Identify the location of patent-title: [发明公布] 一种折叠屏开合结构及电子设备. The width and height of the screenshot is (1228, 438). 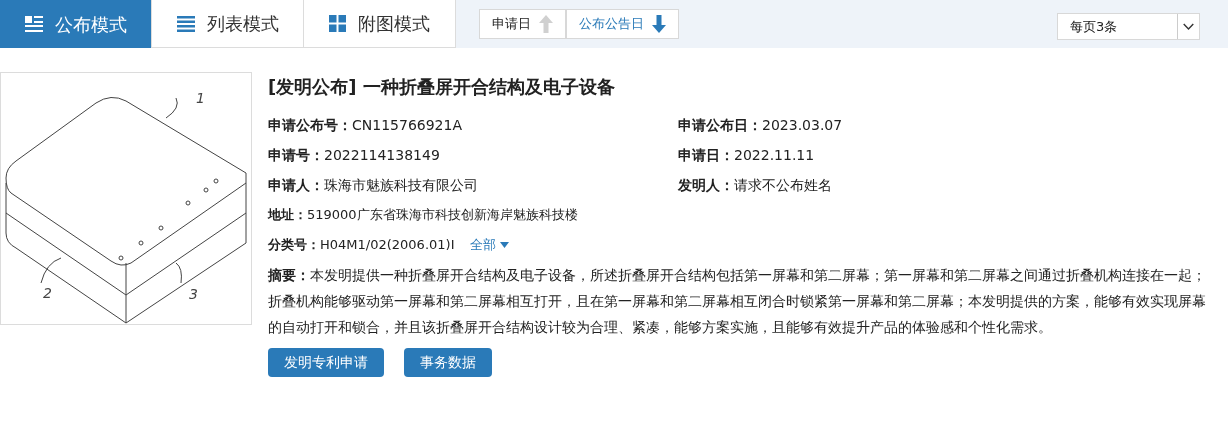
(442, 87).